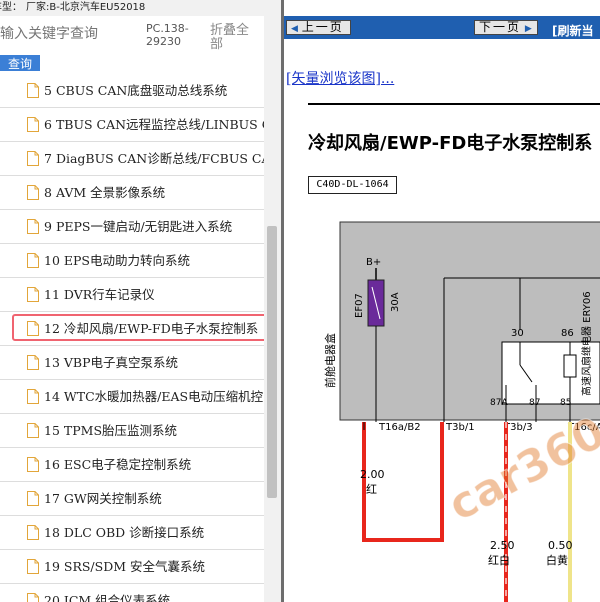  Describe the element at coordinates (403, 482) in the screenshot. I see `red-wire` at that location.